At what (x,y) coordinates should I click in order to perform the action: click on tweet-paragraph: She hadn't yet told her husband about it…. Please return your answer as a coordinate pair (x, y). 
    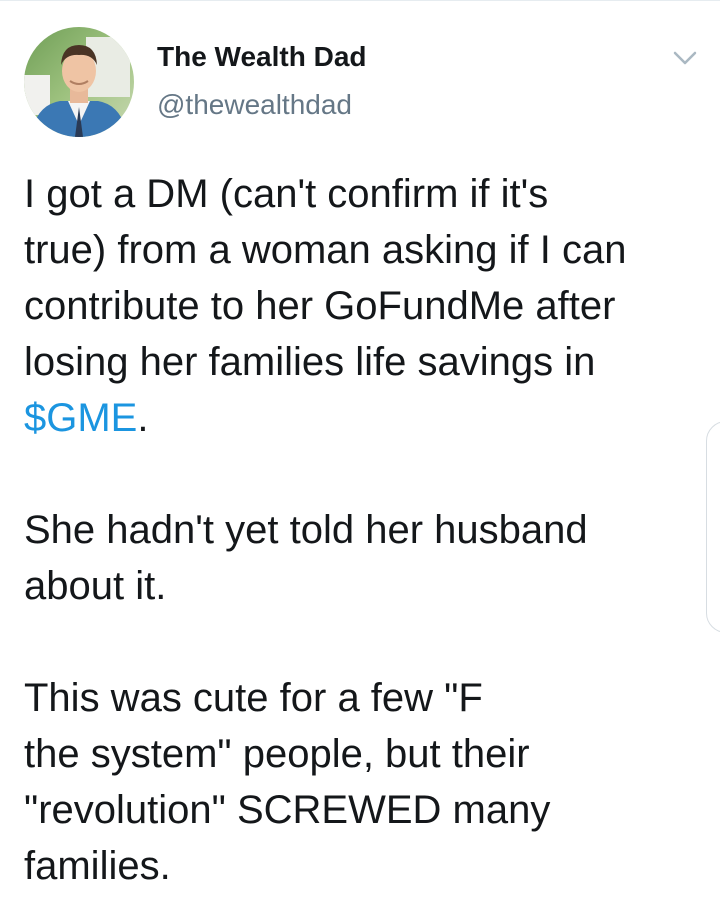
    Looking at the image, I should click on (364, 558).